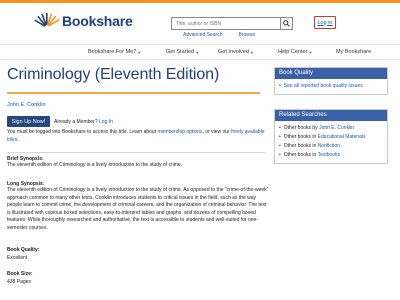  I want to click on login-button: Log in, so click(325, 22).